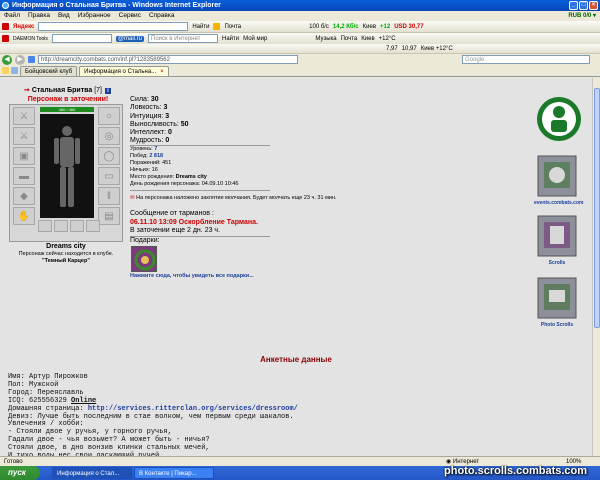 The width and height of the screenshot is (600, 480). I want to click on google-search-input: Google, so click(526, 59).